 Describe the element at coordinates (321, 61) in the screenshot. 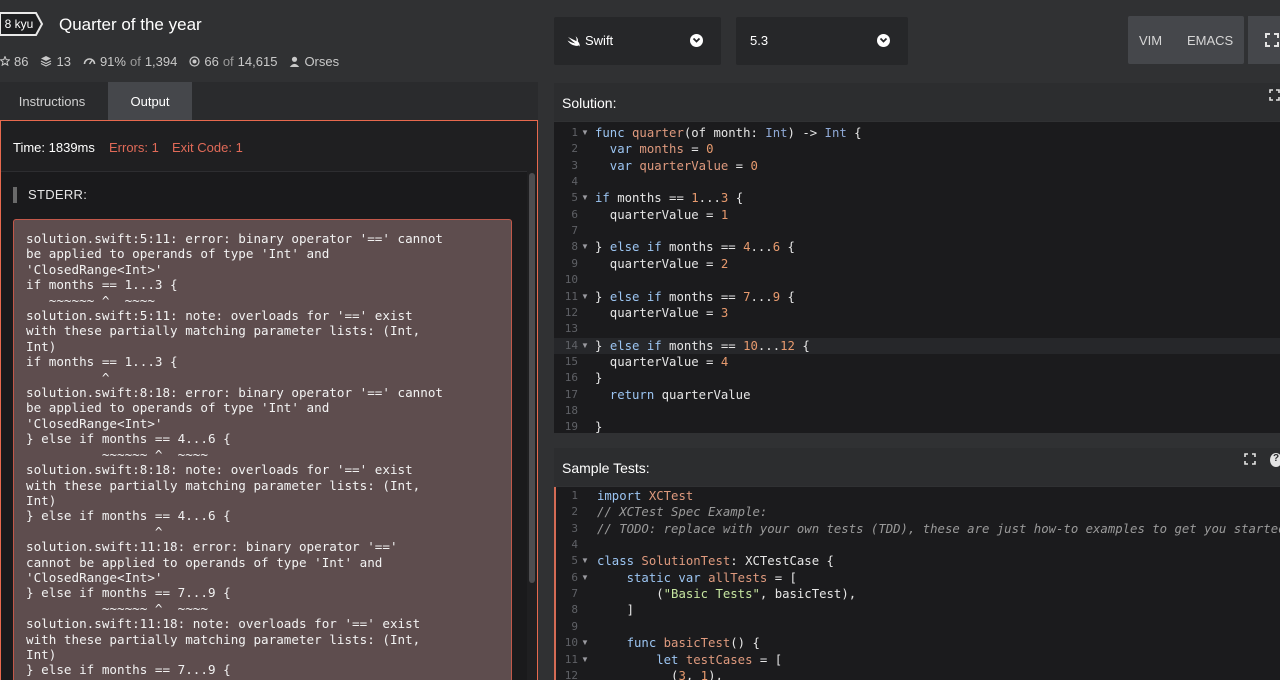

I see `author-name: Orses` at that location.